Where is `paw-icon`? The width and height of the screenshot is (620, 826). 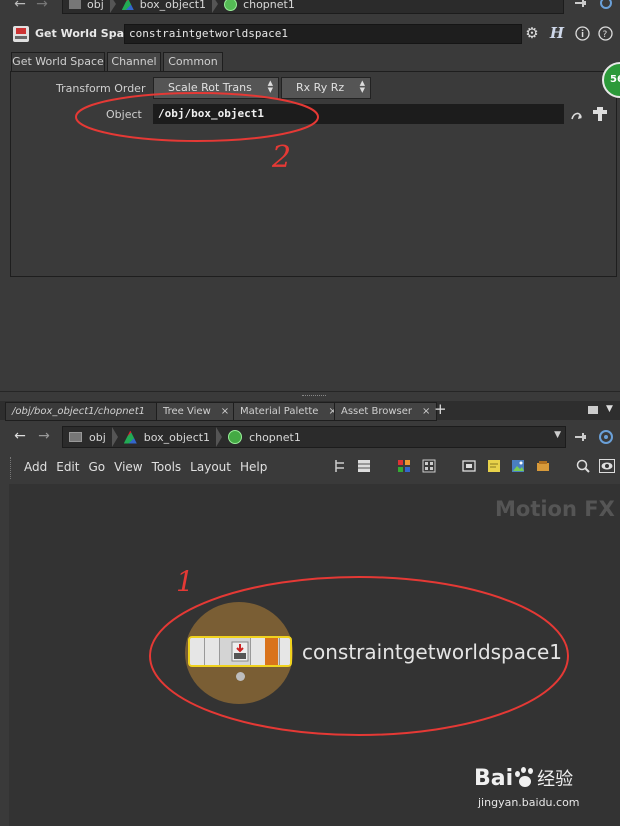 paw-icon is located at coordinates (525, 778).